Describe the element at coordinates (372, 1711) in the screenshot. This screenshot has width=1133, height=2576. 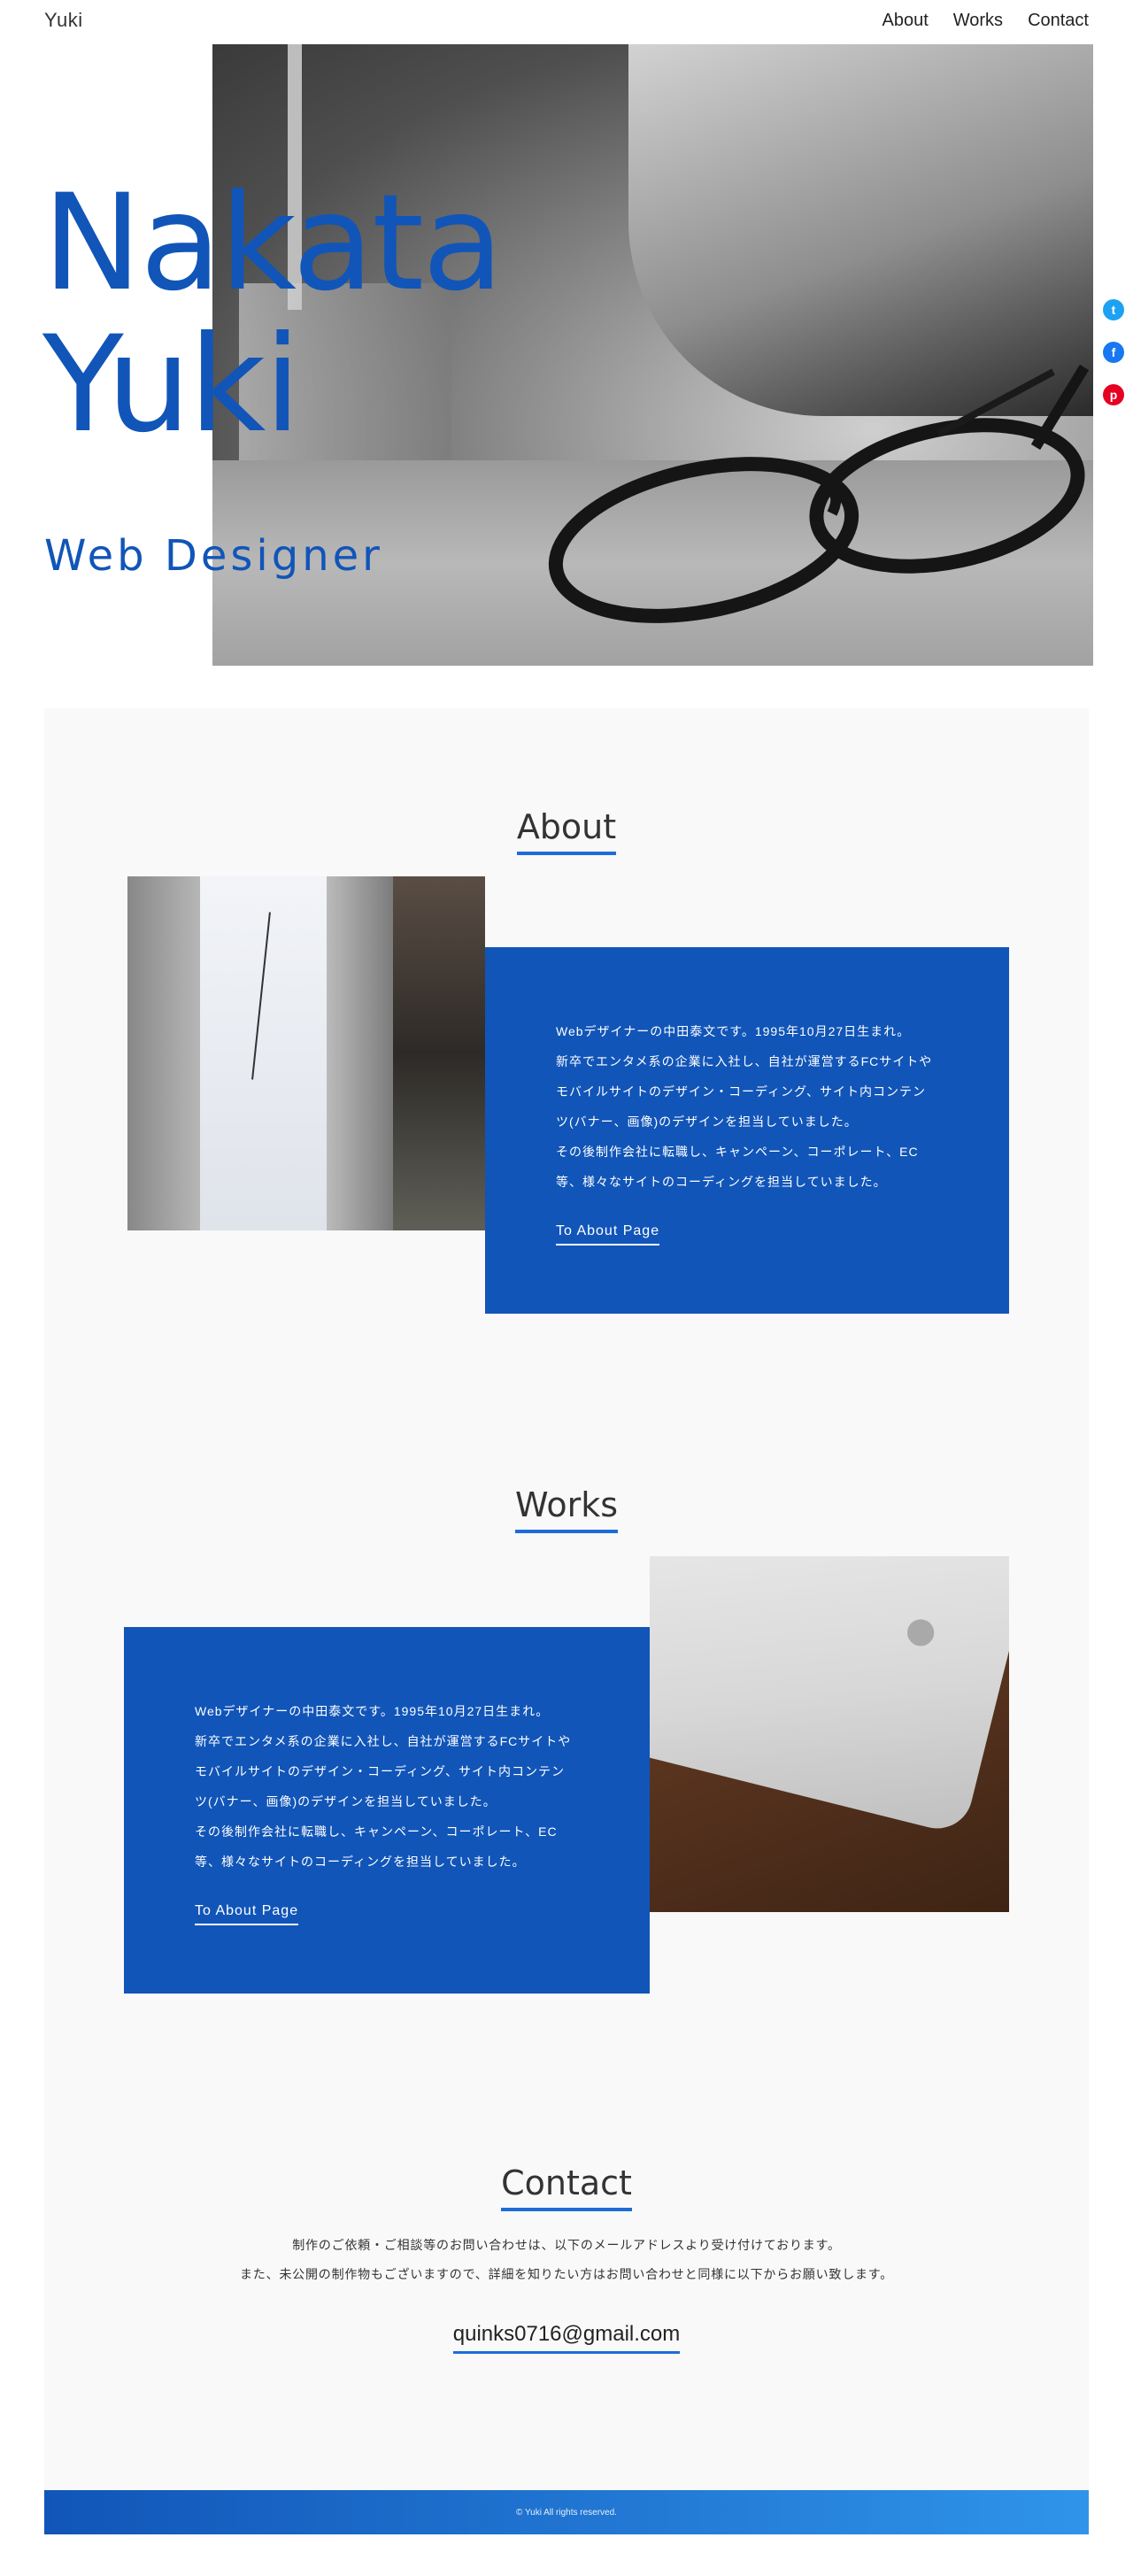
I see `works-line: Webデザイナーの中田泰文です。1995年10月27日生まれ。` at that location.